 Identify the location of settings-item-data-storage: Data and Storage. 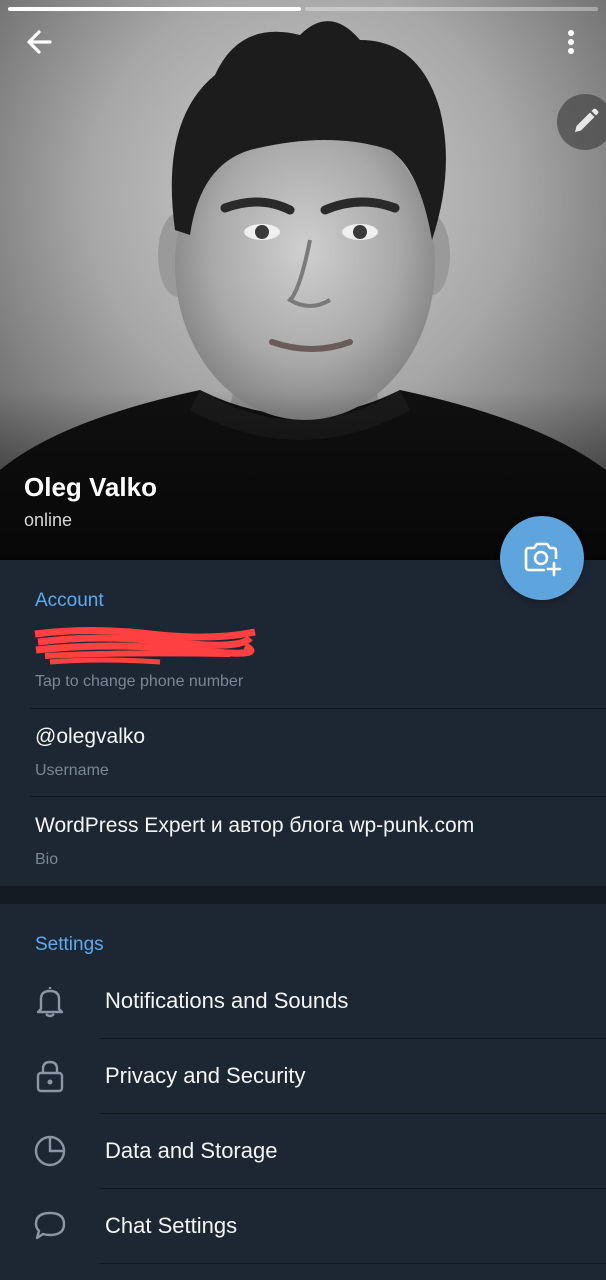
(303, 1151).